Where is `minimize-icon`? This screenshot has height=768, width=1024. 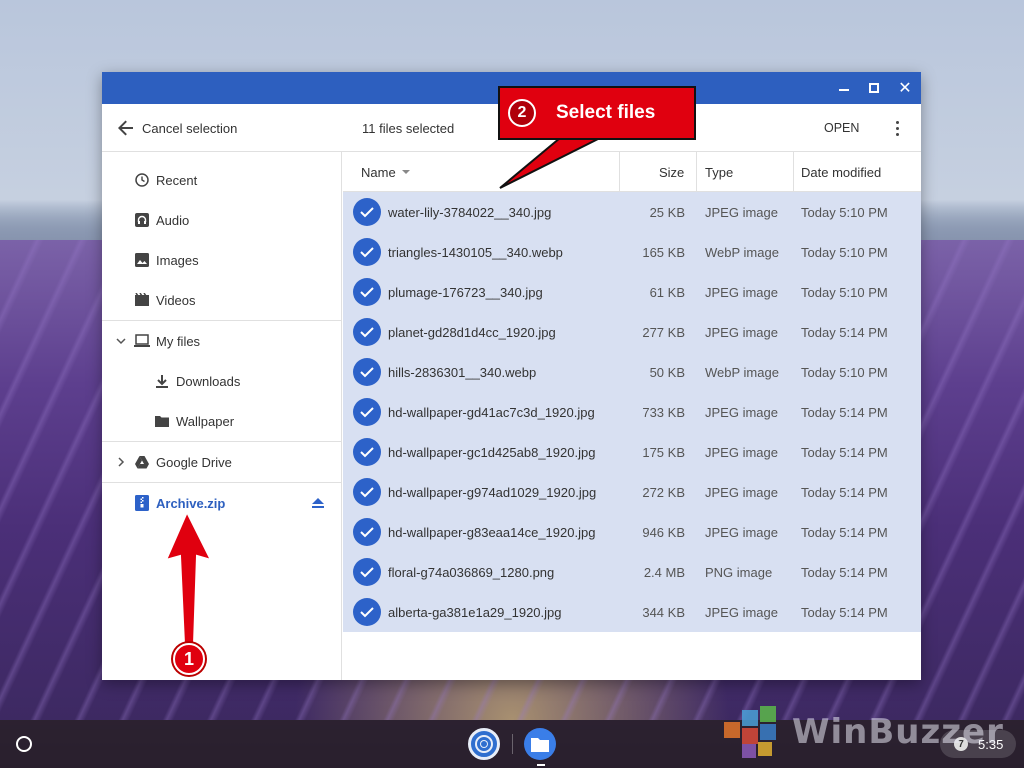
minimize-icon is located at coordinates (844, 90).